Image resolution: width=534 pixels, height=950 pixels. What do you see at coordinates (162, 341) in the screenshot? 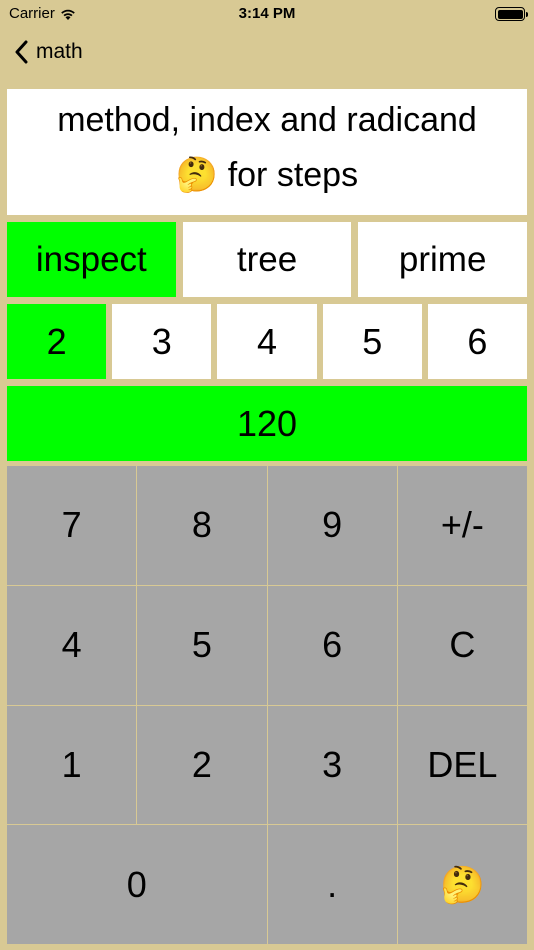
I see `index-3-button: 3` at bounding box center [162, 341].